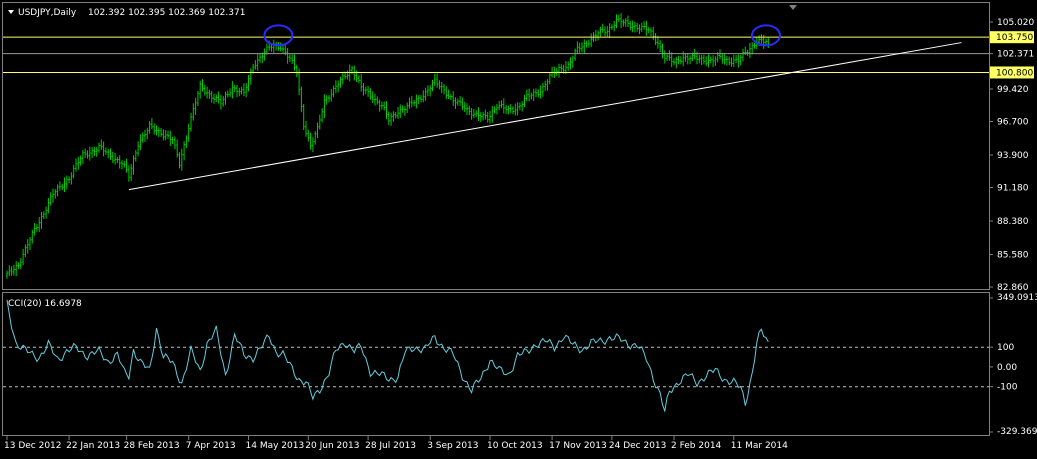 The width and height of the screenshot is (1037, 459). I want to click on price-axis-label: 82.860, so click(1013, 288).